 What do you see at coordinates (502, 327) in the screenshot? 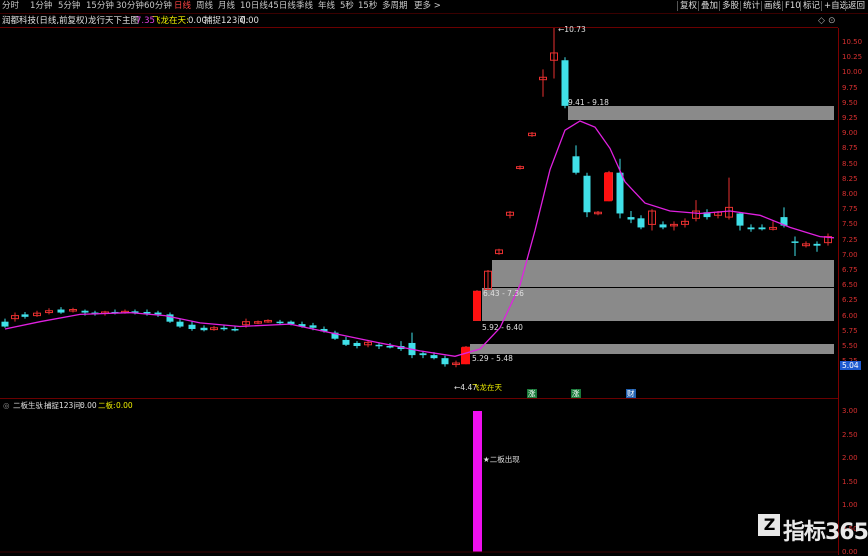
I see `zone-low-label: 5.92 - 6.40` at bounding box center [502, 327].